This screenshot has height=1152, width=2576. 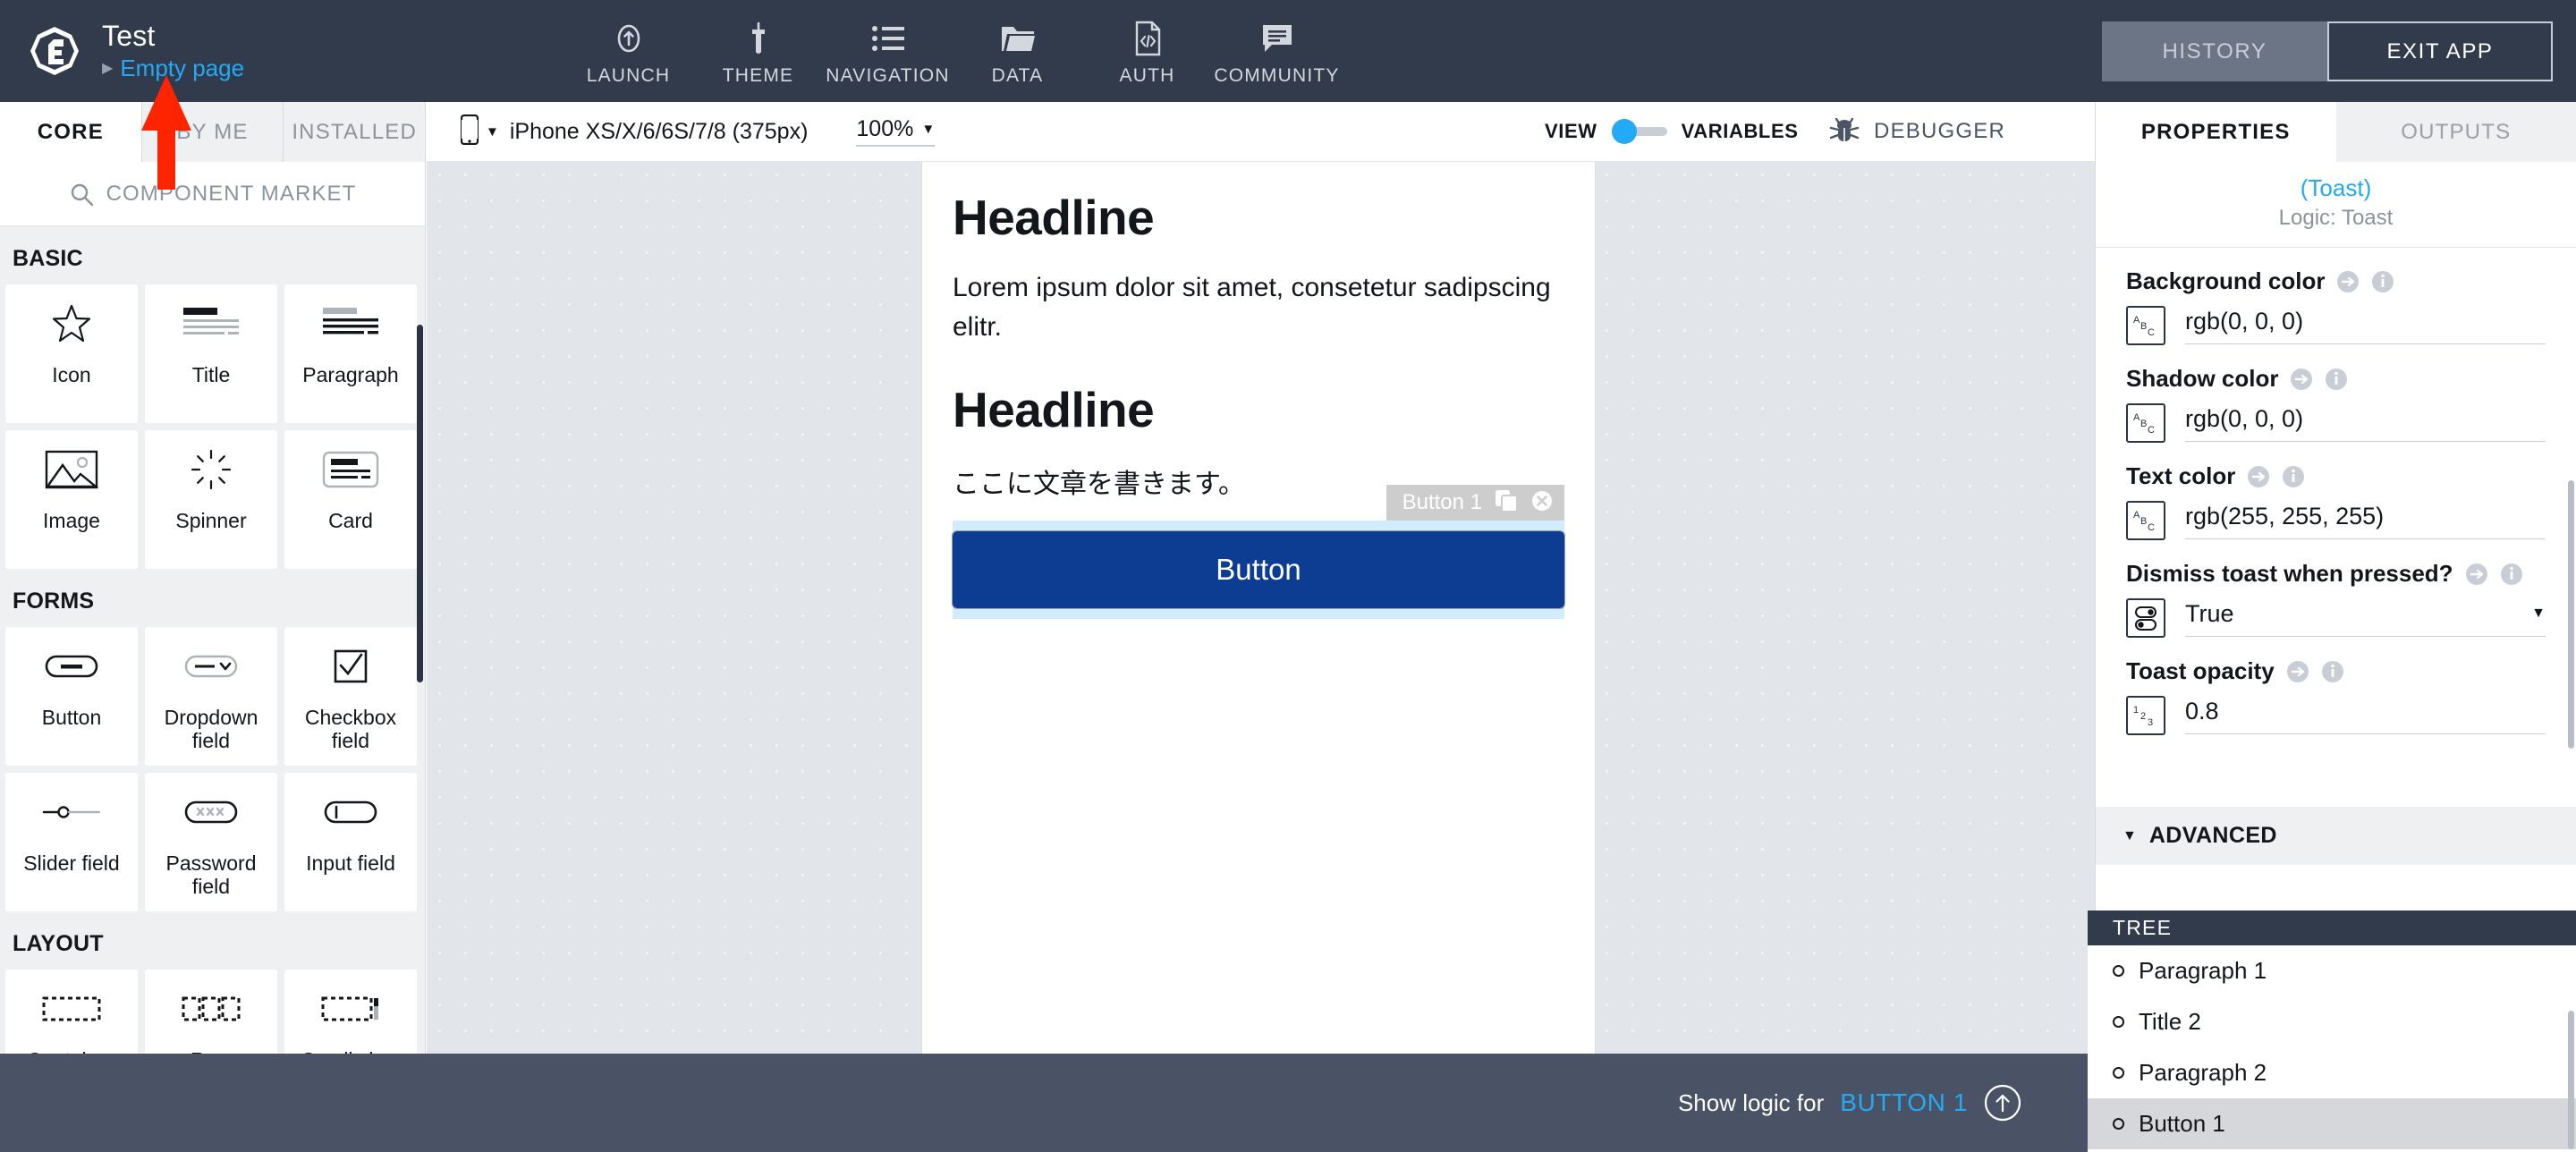 What do you see at coordinates (2571, 1080) in the screenshot?
I see `tree-scrollbar` at bounding box center [2571, 1080].